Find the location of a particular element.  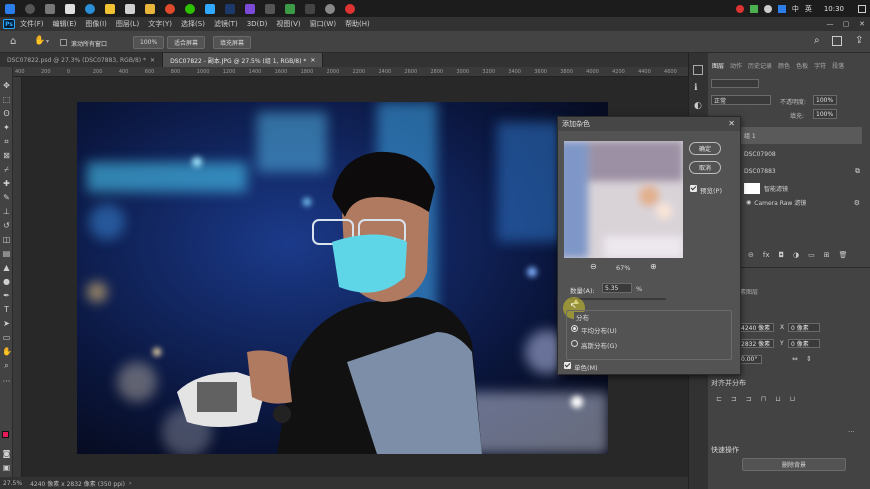

x-input: 0 像素 is located at coordinates (804, 327).